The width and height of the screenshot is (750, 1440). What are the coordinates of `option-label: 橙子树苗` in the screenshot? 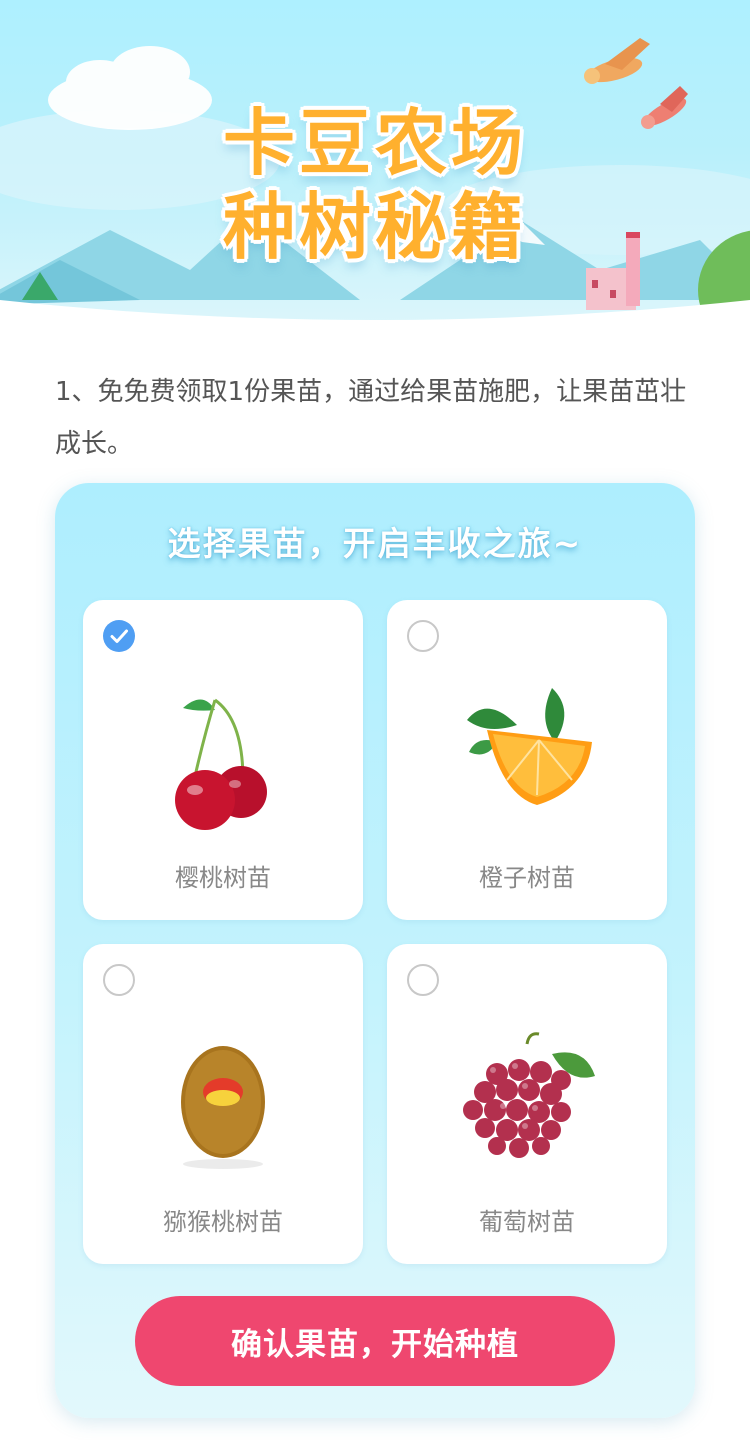 It's located at (527, 878).